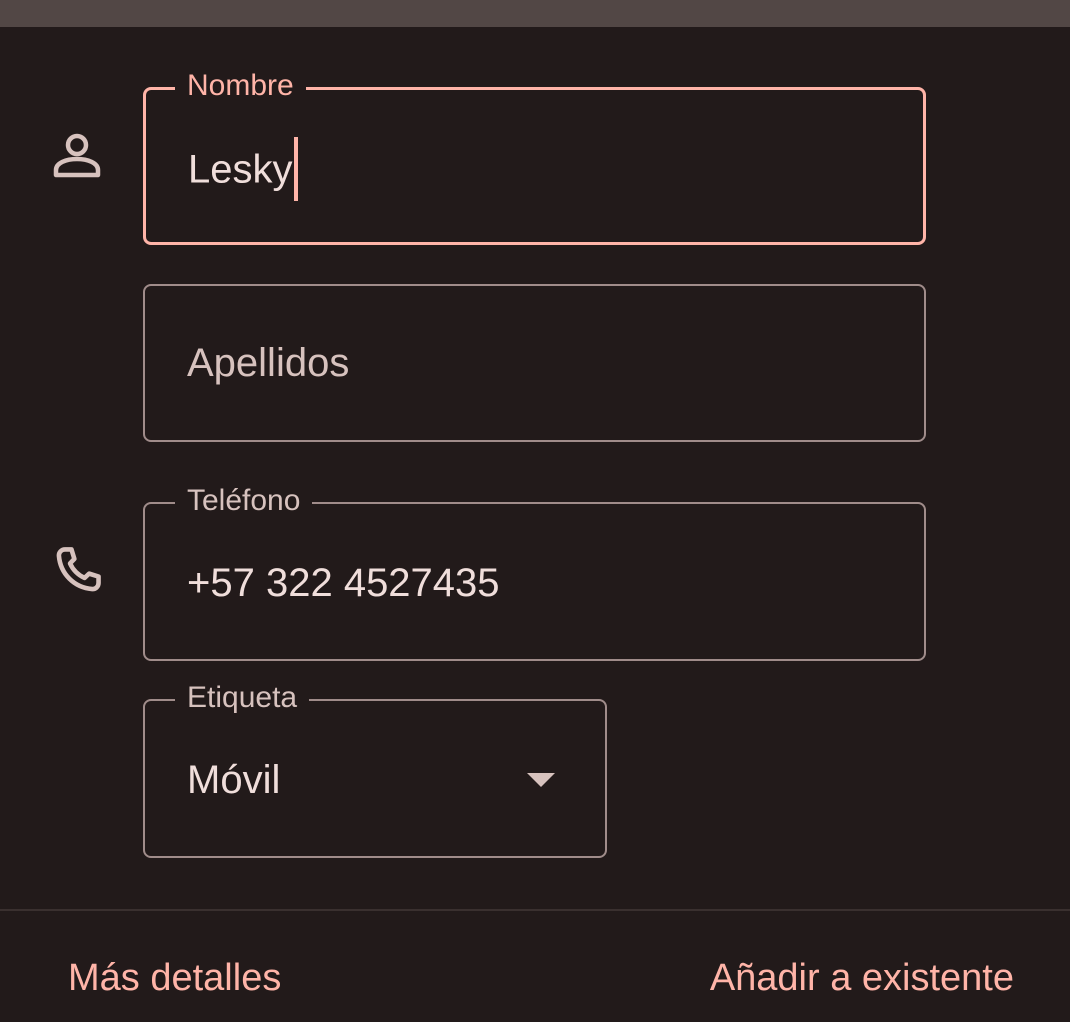 The image size is (1070, 1022). Describe the element at coordinates (242, 698) in the screenshot. I see `phone-type-label: Etiqueta` at that location.